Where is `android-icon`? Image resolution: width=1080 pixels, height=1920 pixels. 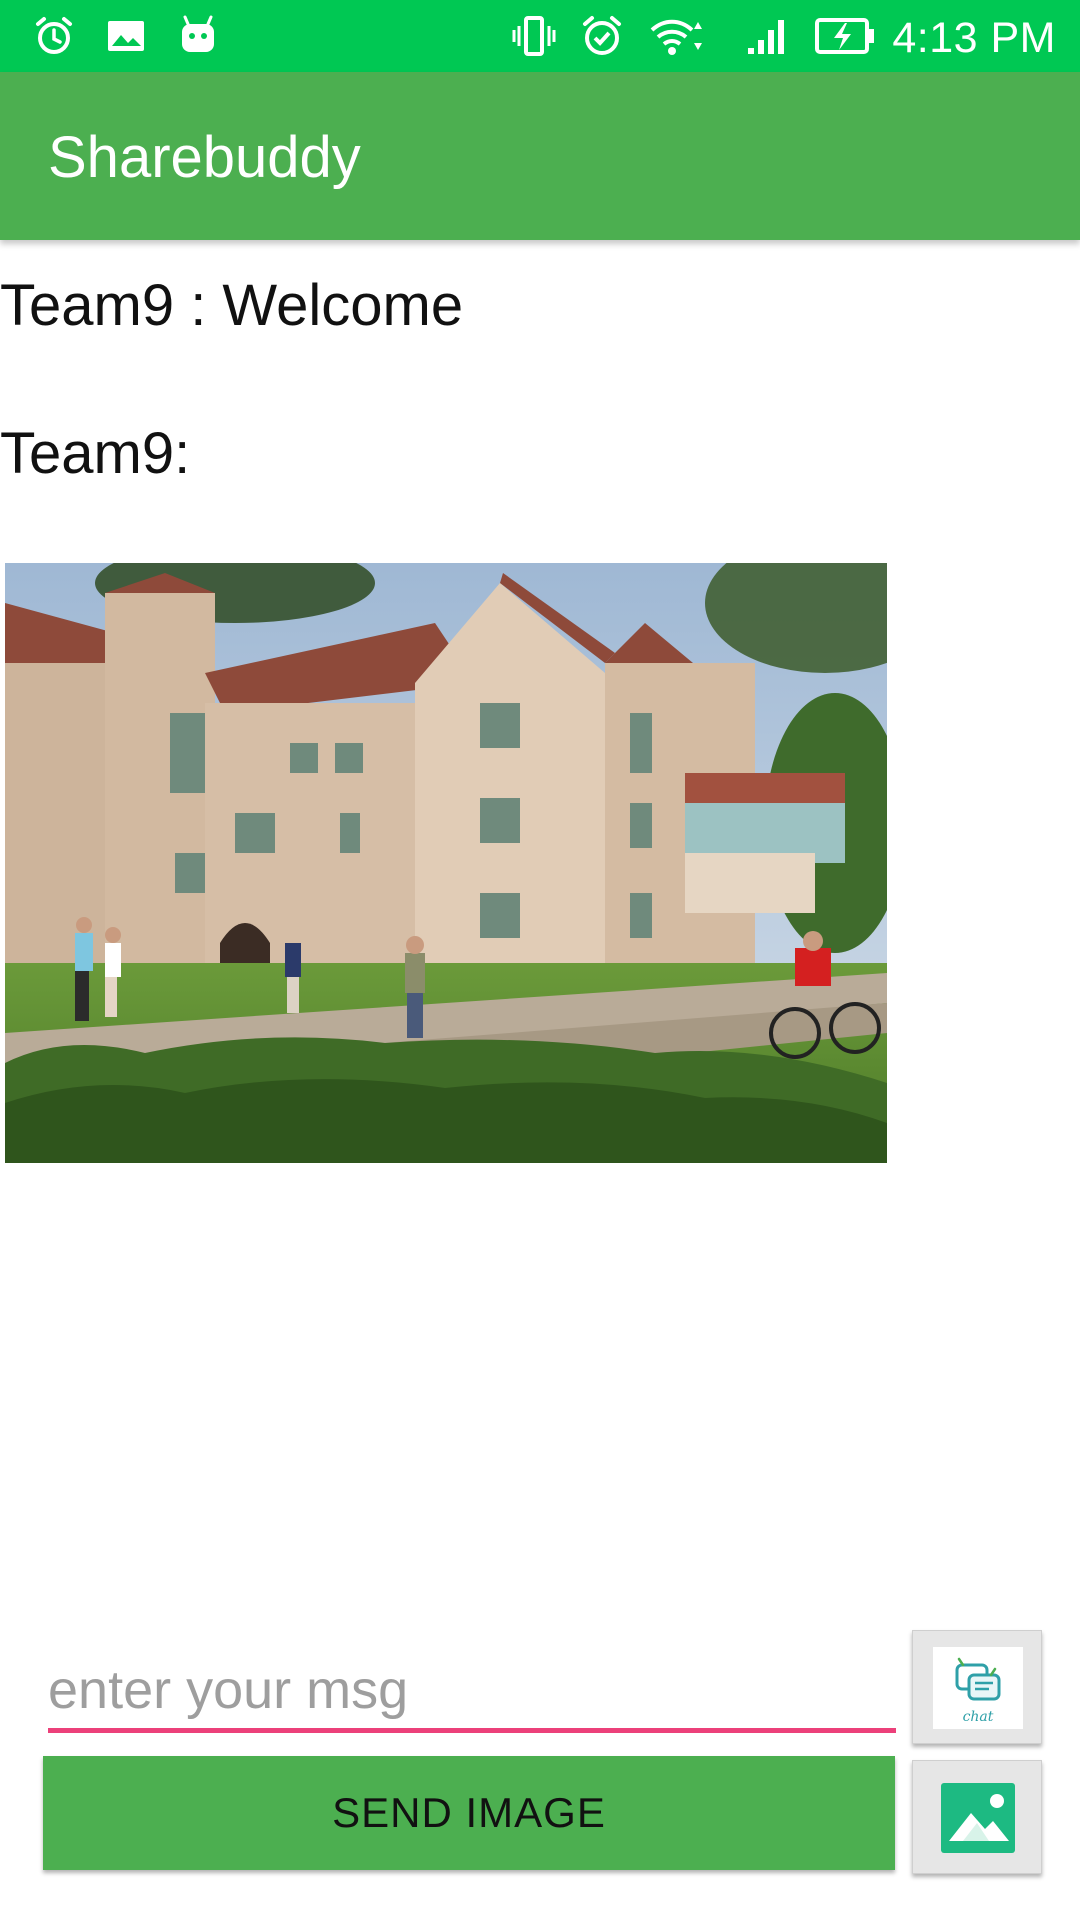
android-icon is located at coordinates (198, 36).